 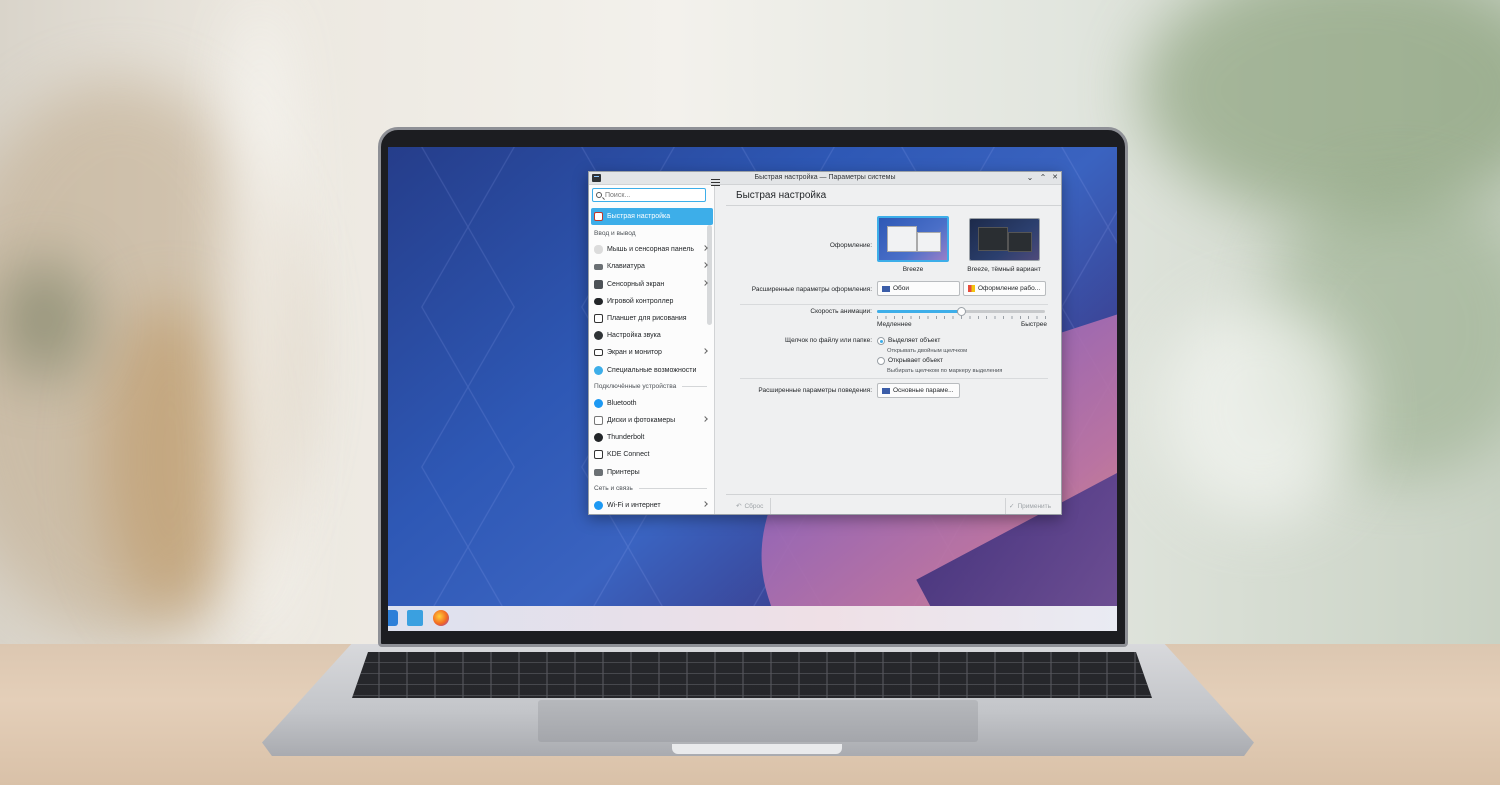 I want to click on slider-max-label: Быстрее, so click(x=1033, y=324).